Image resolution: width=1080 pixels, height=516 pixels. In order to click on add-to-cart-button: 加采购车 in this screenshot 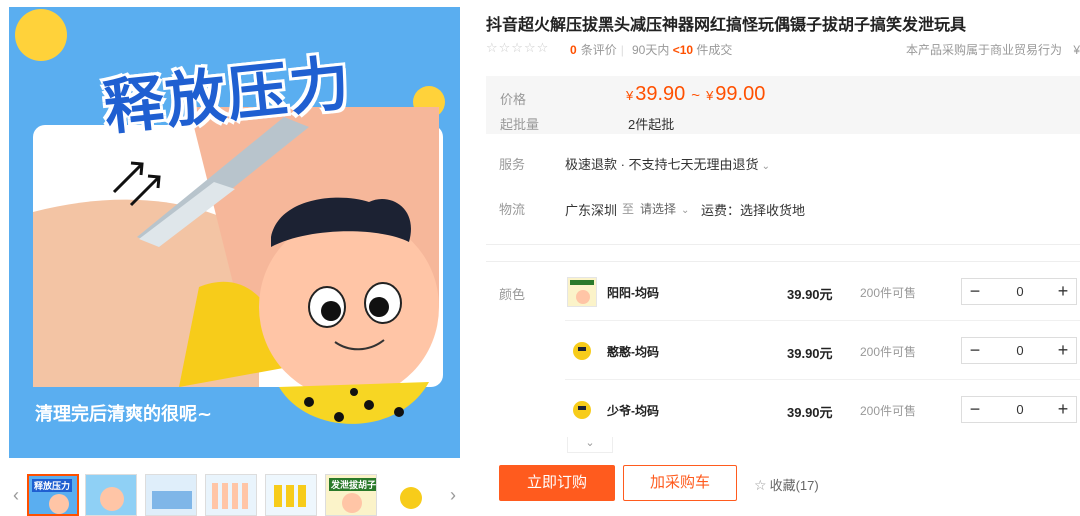, I will do `click(680, 483)`.